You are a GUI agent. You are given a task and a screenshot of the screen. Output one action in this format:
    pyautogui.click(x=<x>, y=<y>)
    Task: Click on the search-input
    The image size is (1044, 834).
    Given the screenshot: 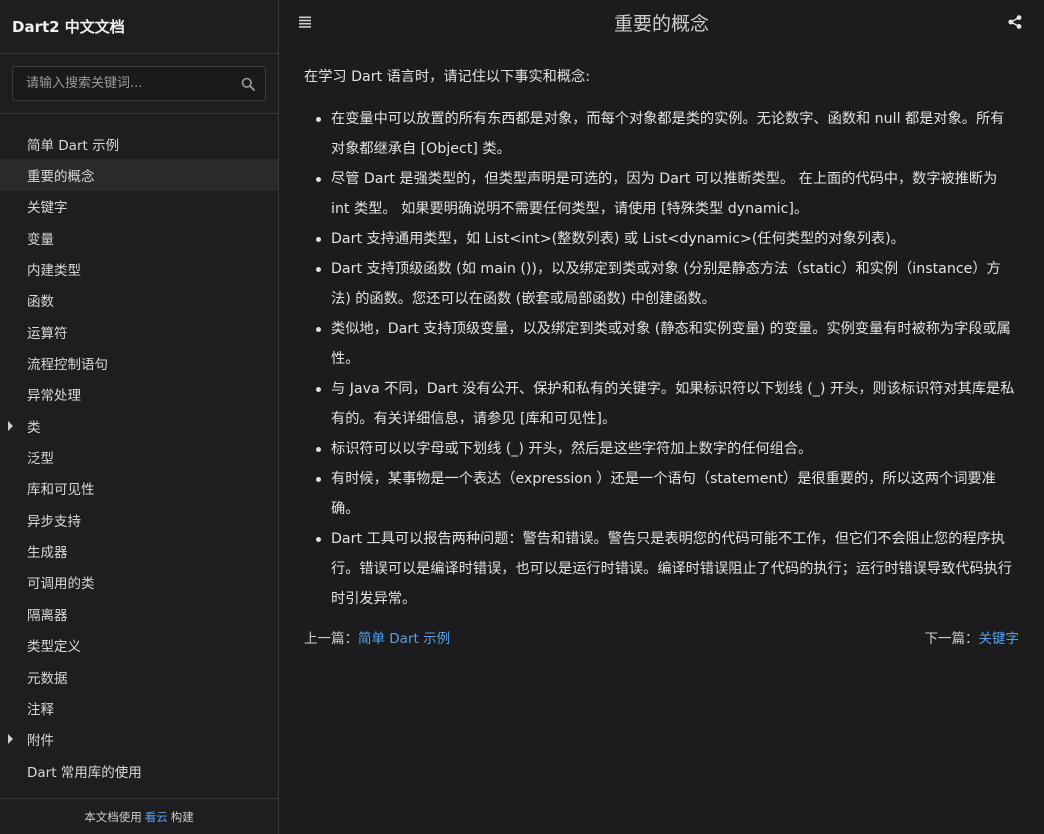 What is the action you would take?
    pyautogui.click(x=139, y=83)
    